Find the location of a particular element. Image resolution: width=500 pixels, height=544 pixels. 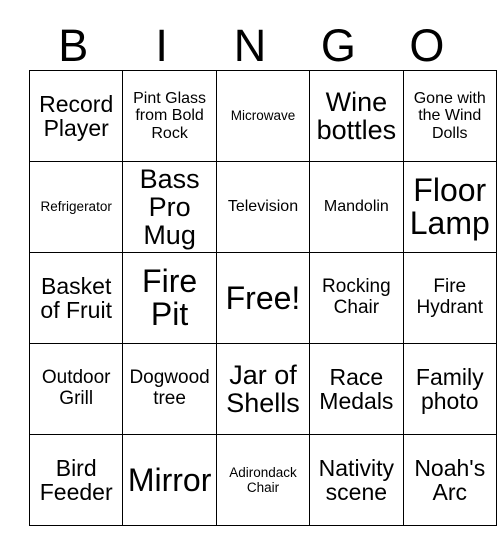

bingo-cell-n5: Adirondack Chair is located at coordinates (263, 480).